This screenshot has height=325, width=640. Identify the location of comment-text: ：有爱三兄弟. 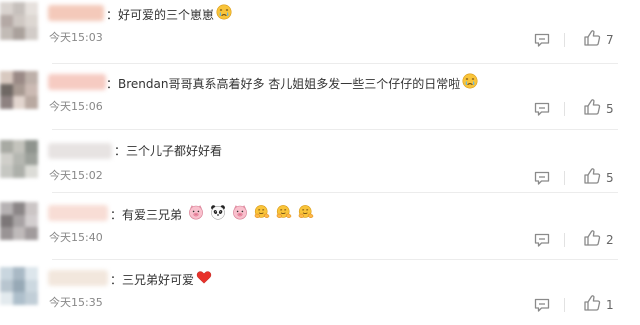
(212, 214).